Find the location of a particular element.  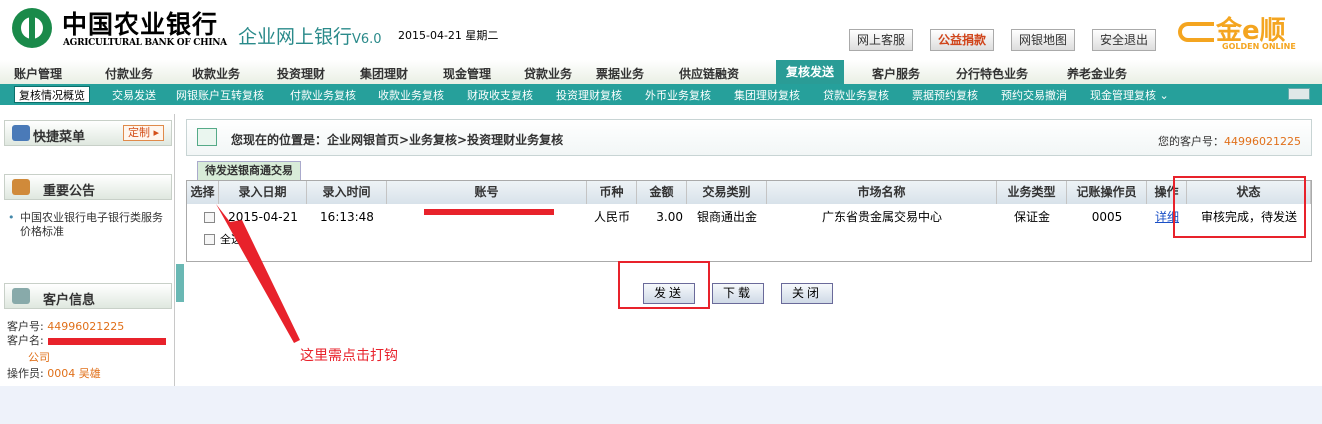

sidebar-collapse-handle is located at coordinates (180, 283).